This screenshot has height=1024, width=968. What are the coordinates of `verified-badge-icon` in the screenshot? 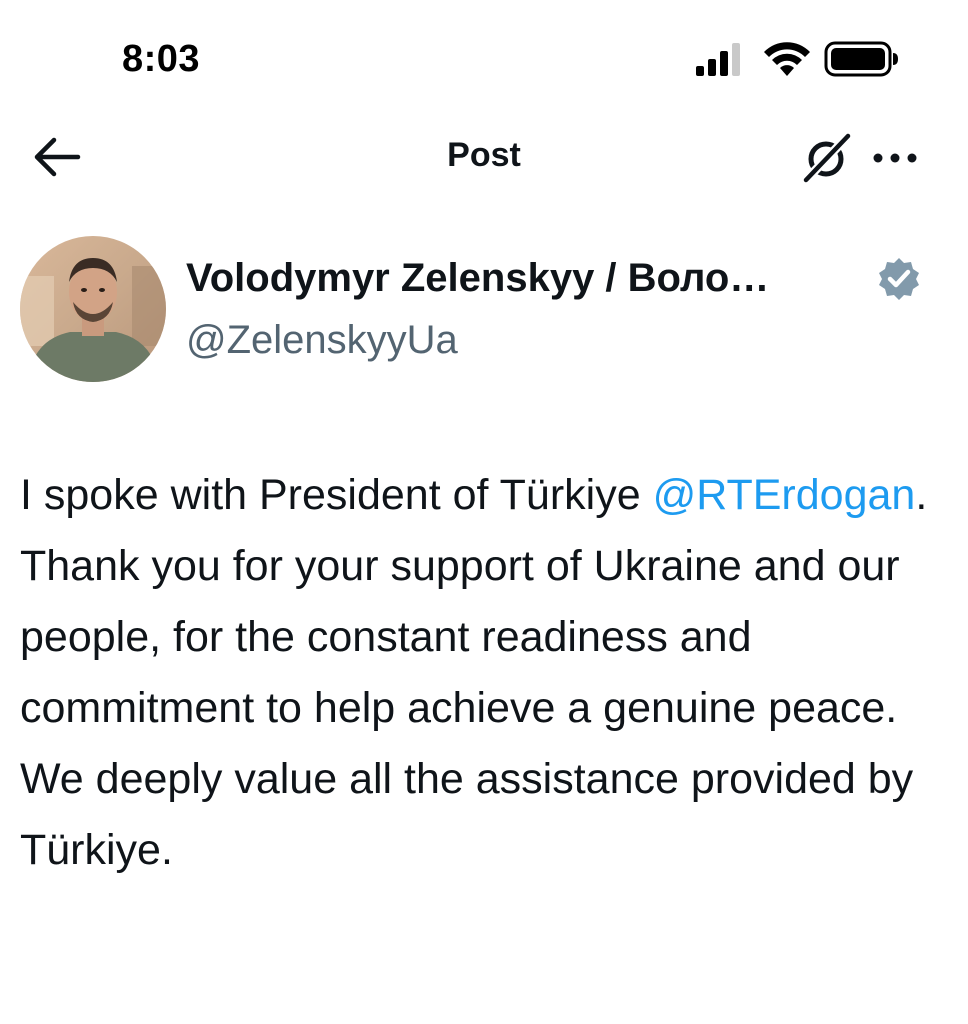 It's located at (899, 279).